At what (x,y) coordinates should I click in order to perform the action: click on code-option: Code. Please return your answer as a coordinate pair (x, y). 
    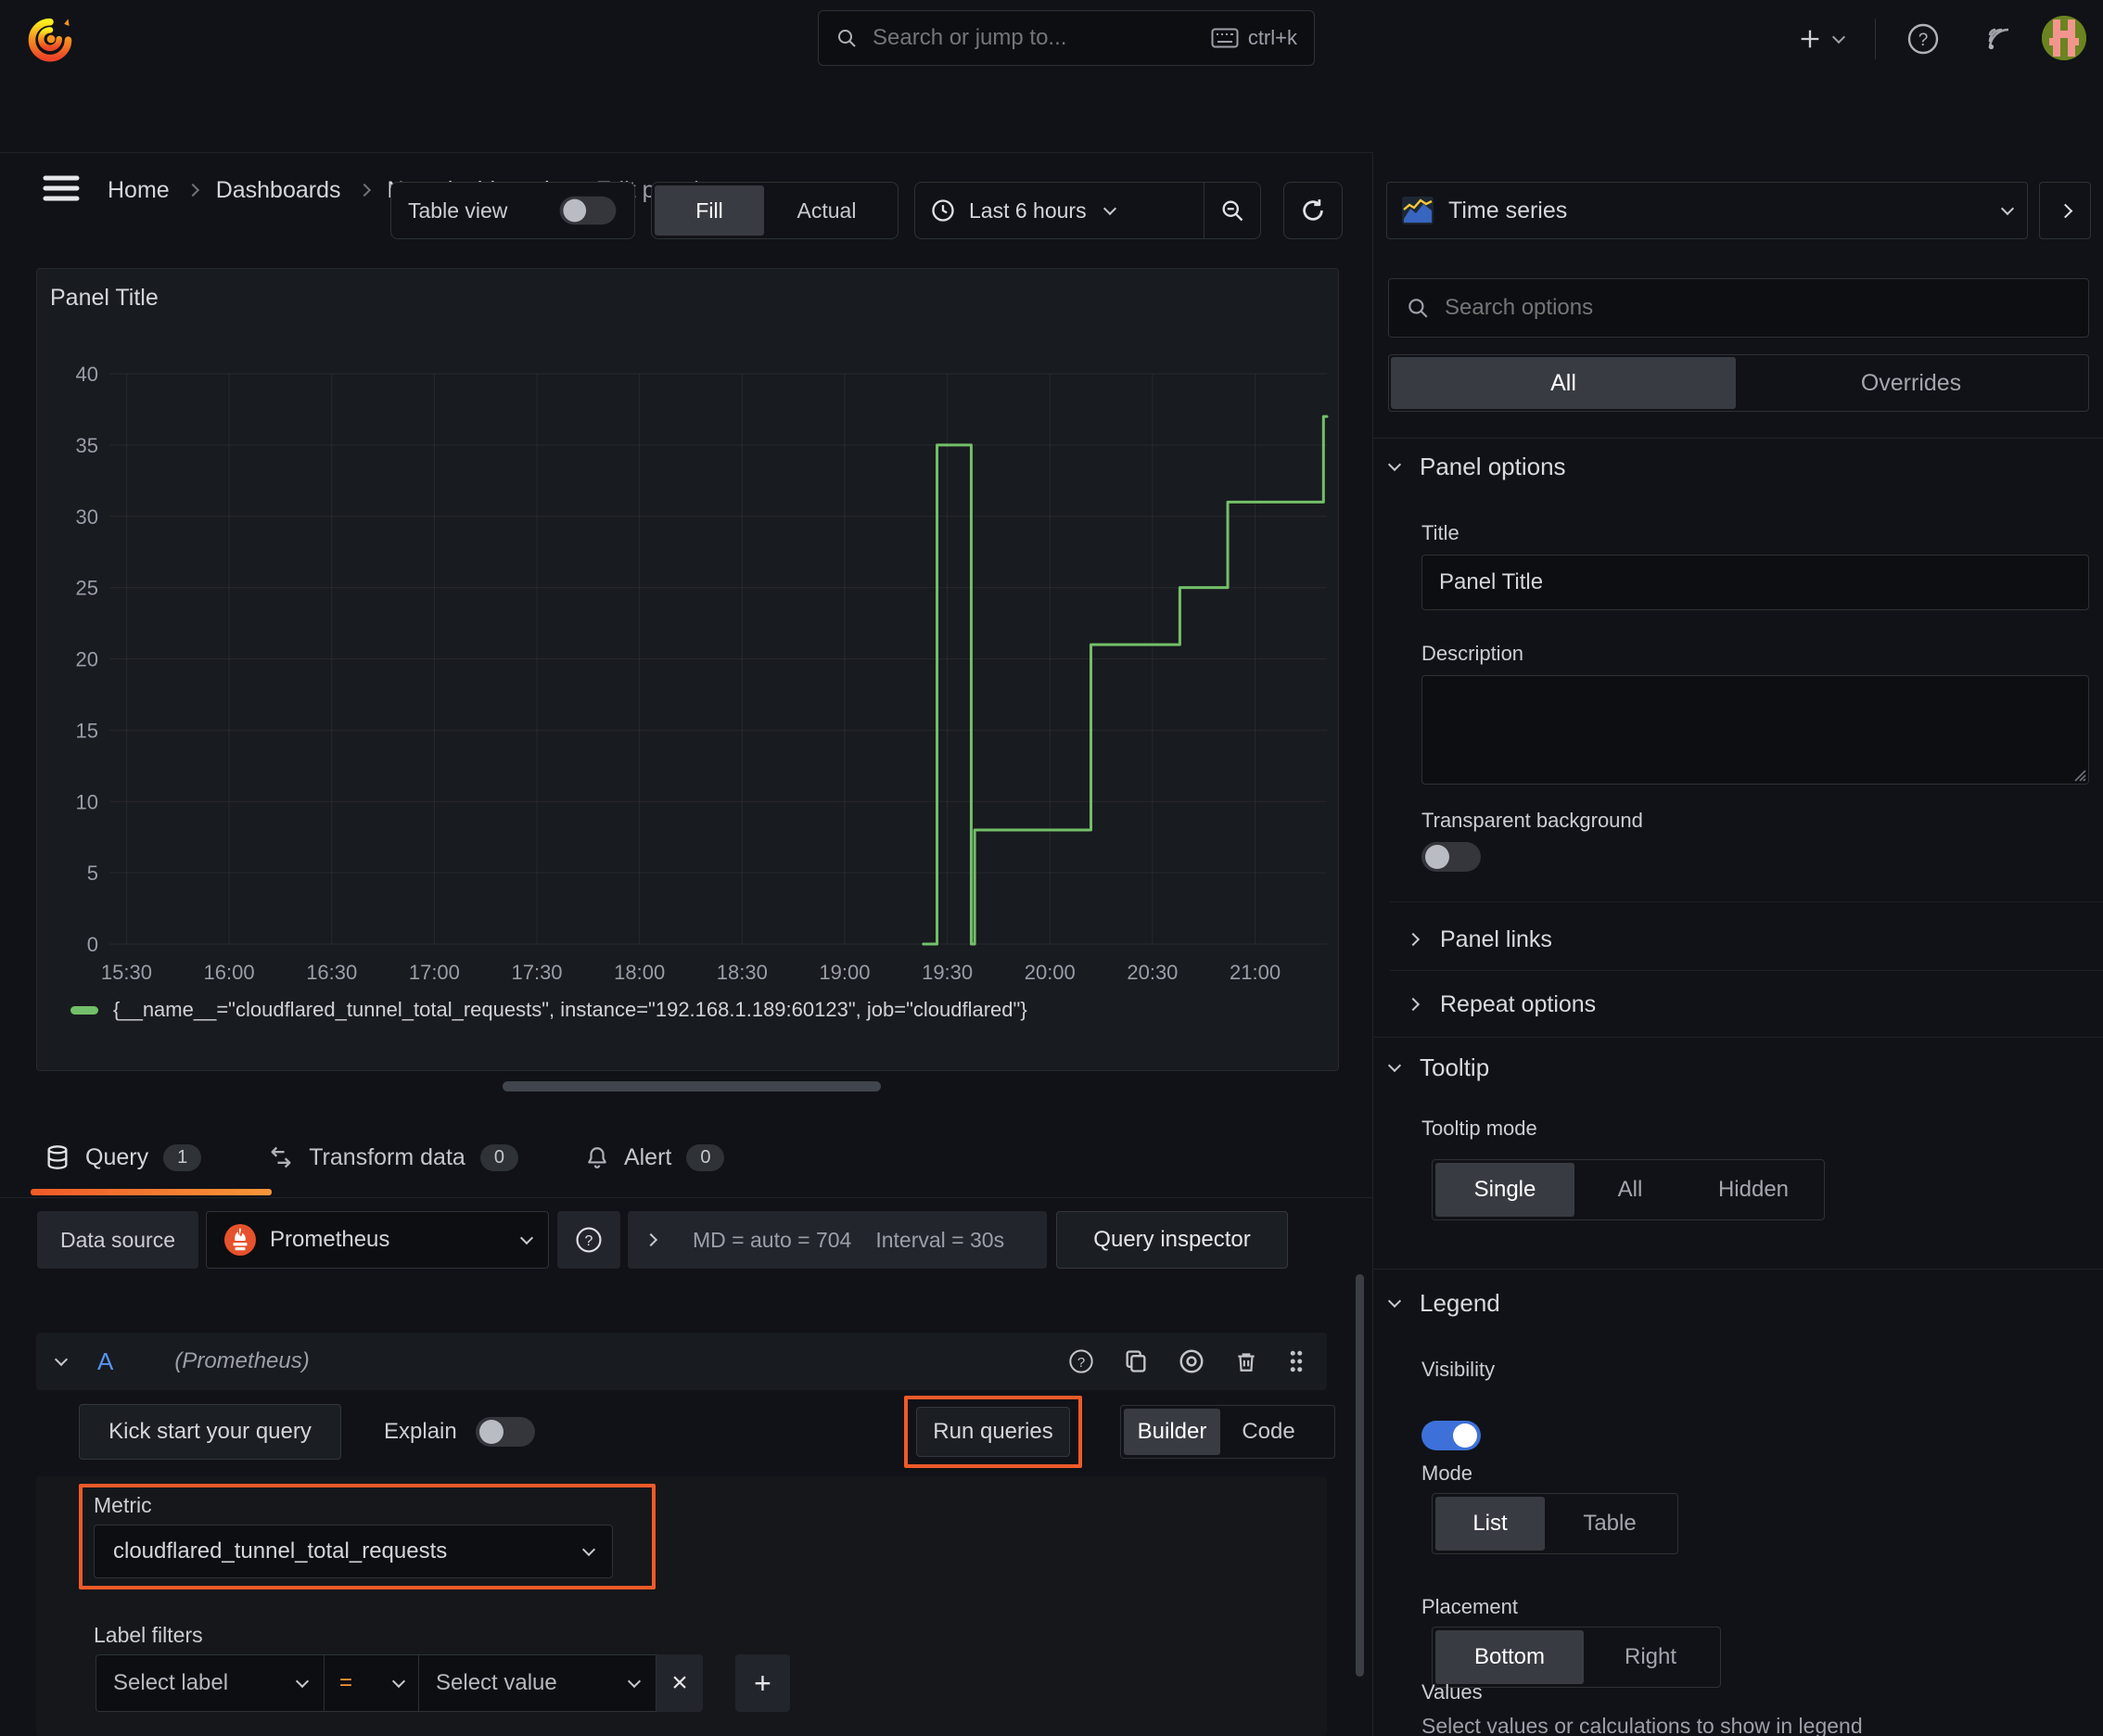
    Looking at the image, I should click on (1268, 1432).